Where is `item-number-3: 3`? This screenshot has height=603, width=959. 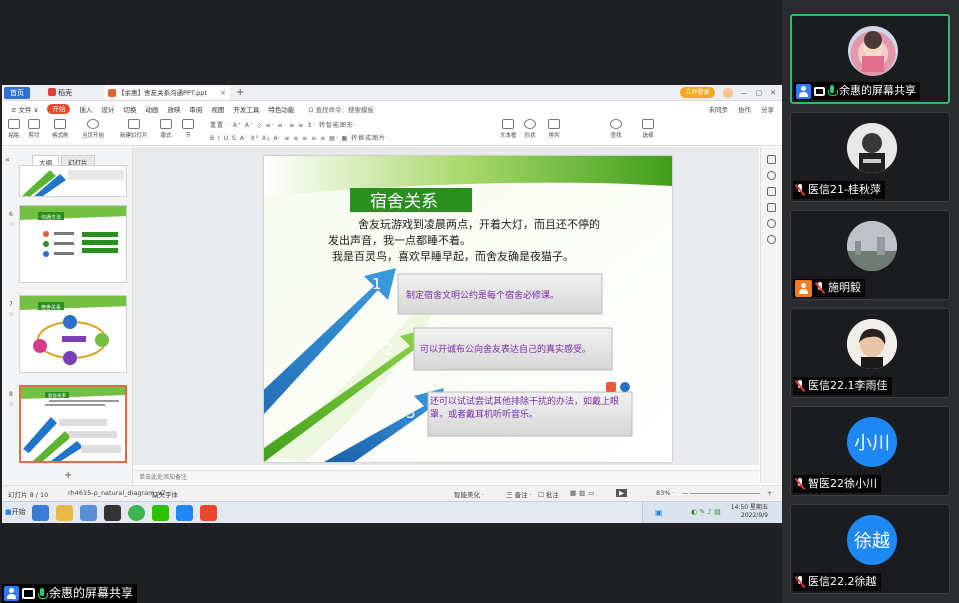
item-number-3: 3 is located at coordinates (411, 413).